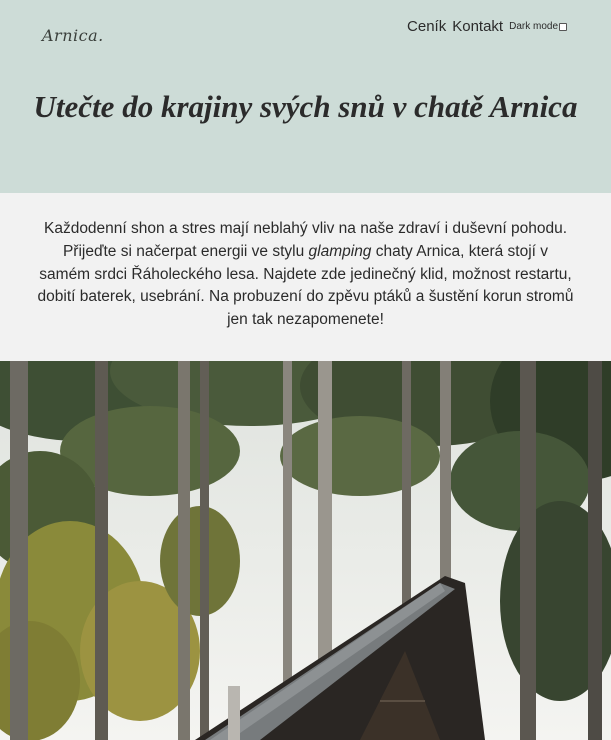 The image size is (611, 740). What do you see at coordinates (426, 26) in the screenshot?
I see `nav-link-pricing: Ceník` at bounding box center [426, 26].